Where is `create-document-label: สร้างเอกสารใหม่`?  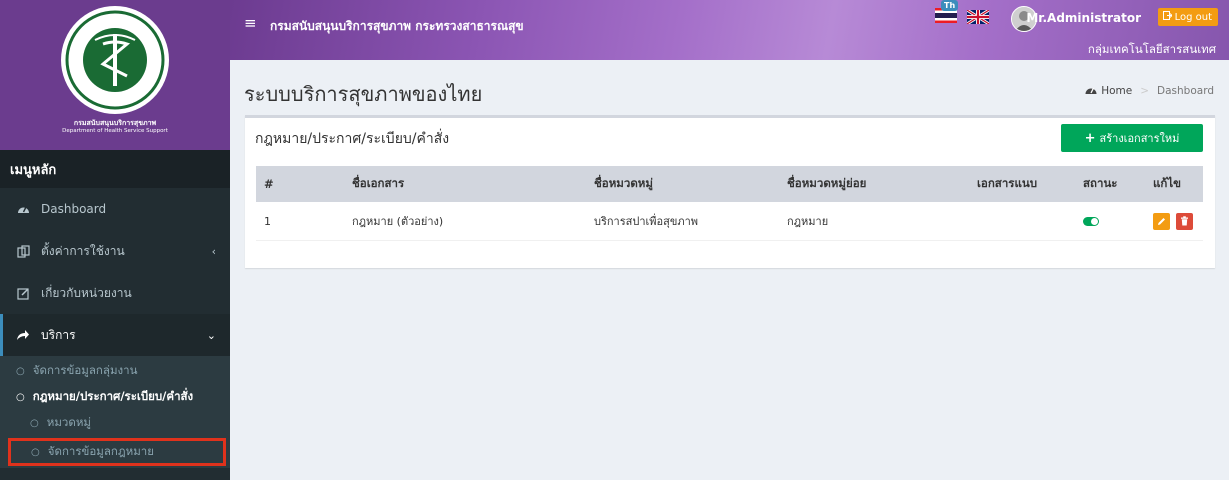 create-document-label: สร้างเอกสารใหม่ is located at coordinates (1139, 138).